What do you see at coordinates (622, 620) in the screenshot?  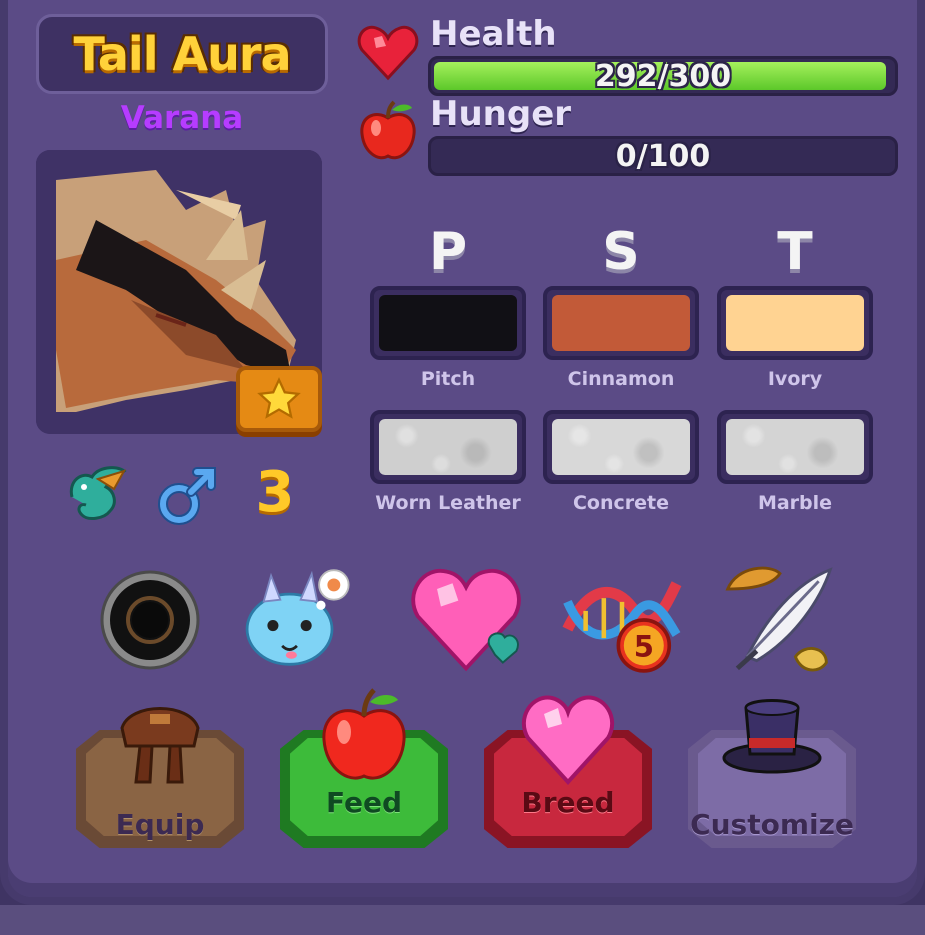 I see `dna-icon: 5` at bounding box center [622, 620].